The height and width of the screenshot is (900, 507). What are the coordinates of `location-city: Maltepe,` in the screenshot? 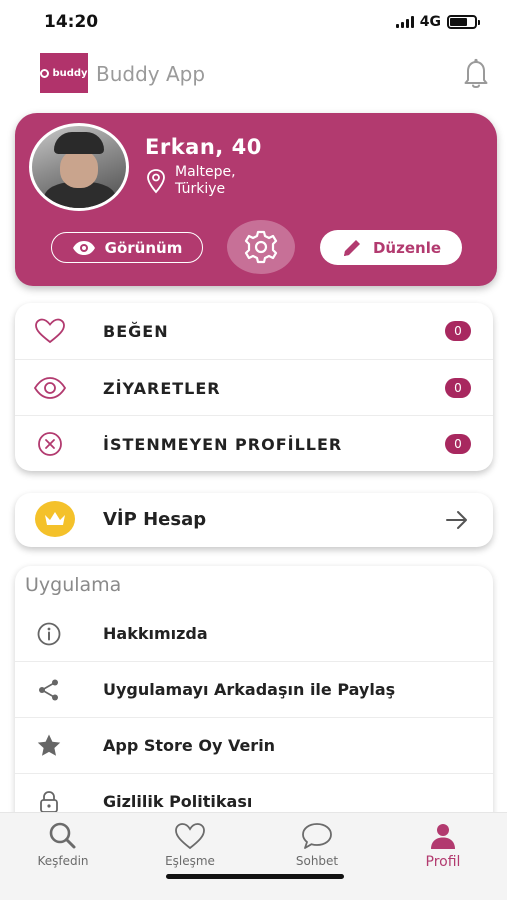 It's located at (205, 172).